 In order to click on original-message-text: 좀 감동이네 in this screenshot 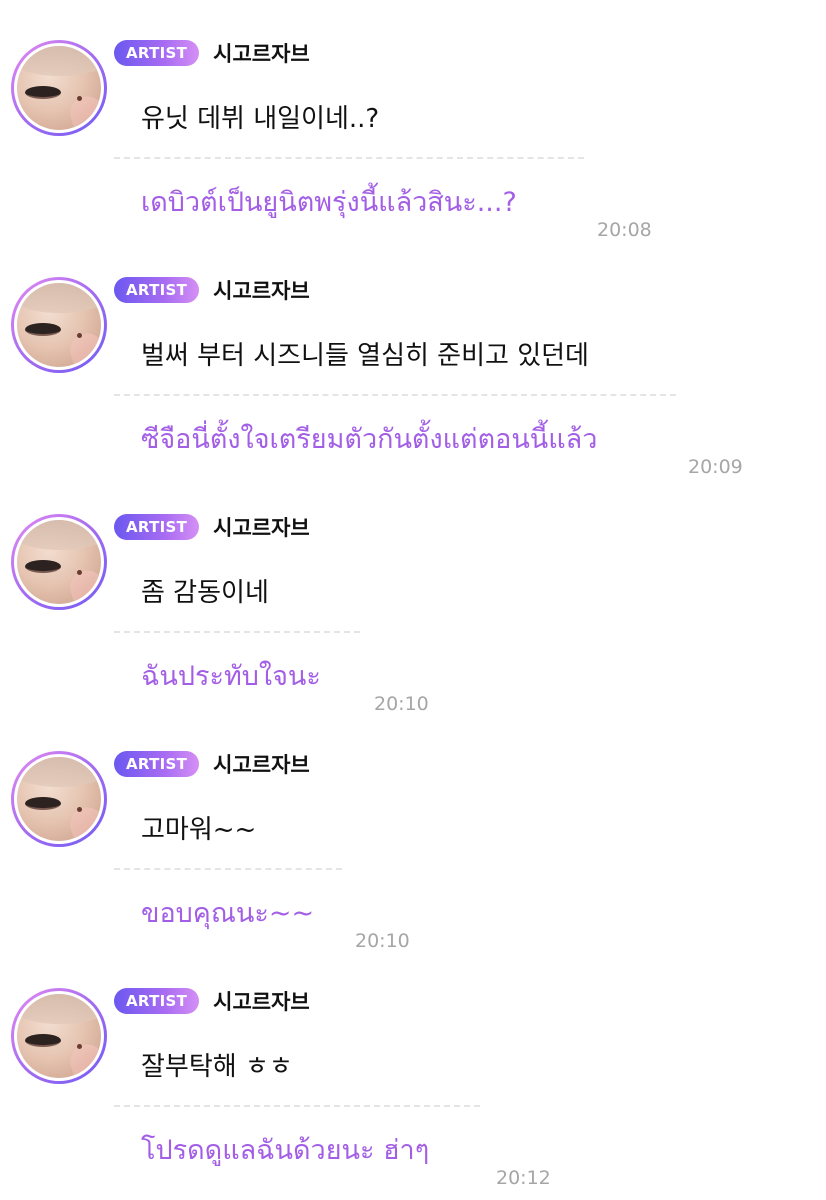, I will do `click(205, 593)`.